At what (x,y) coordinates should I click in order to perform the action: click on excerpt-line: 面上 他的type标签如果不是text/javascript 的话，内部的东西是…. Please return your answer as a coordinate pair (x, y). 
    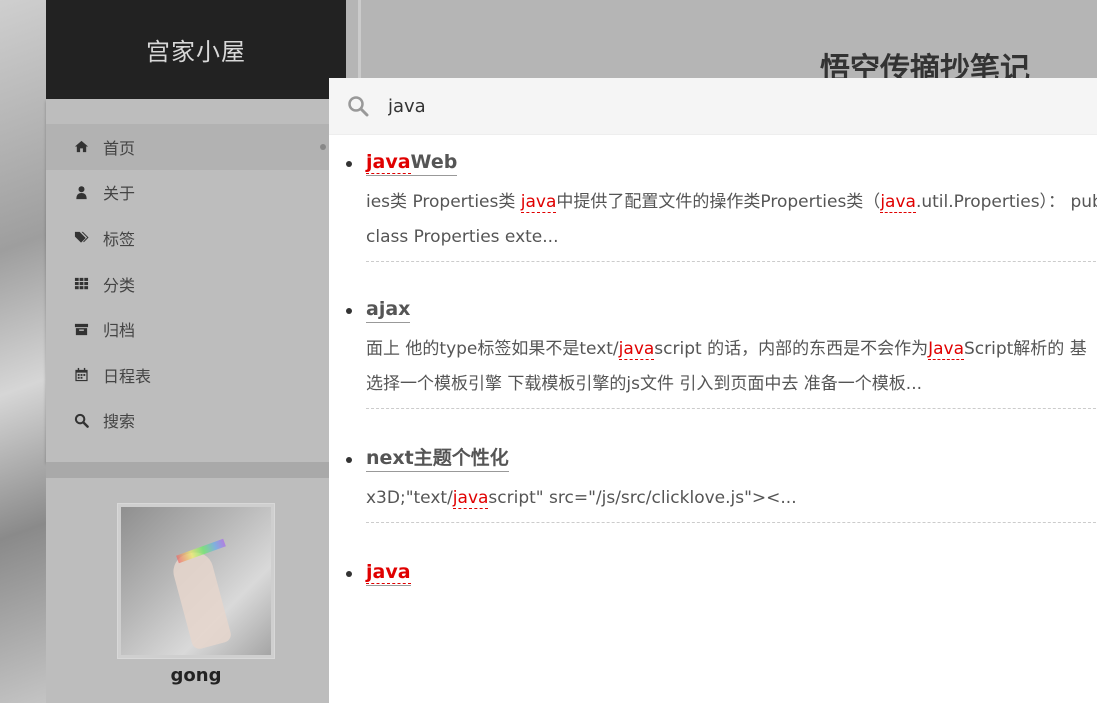
    Looking at the image, I should click on (731, 349).